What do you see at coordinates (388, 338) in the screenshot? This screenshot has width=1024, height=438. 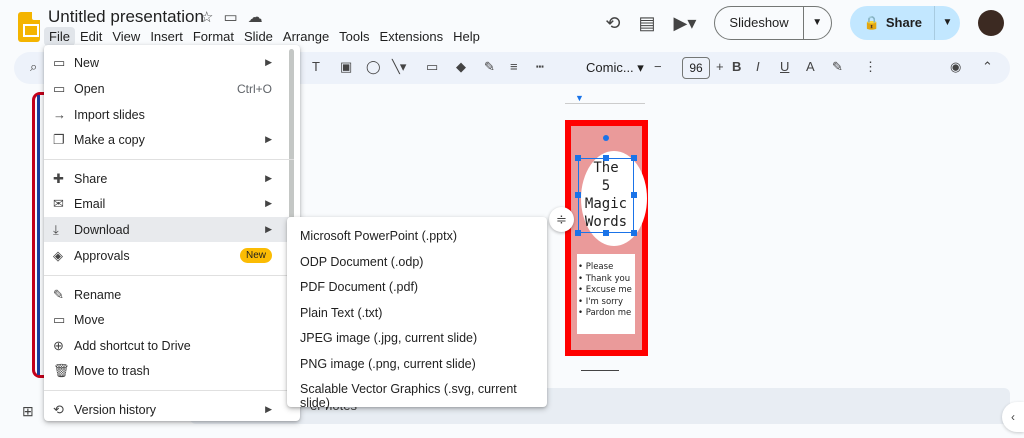 I see `download-jpg: JPEG image (.jpg, current slide)` at bounding box center [388, 338].